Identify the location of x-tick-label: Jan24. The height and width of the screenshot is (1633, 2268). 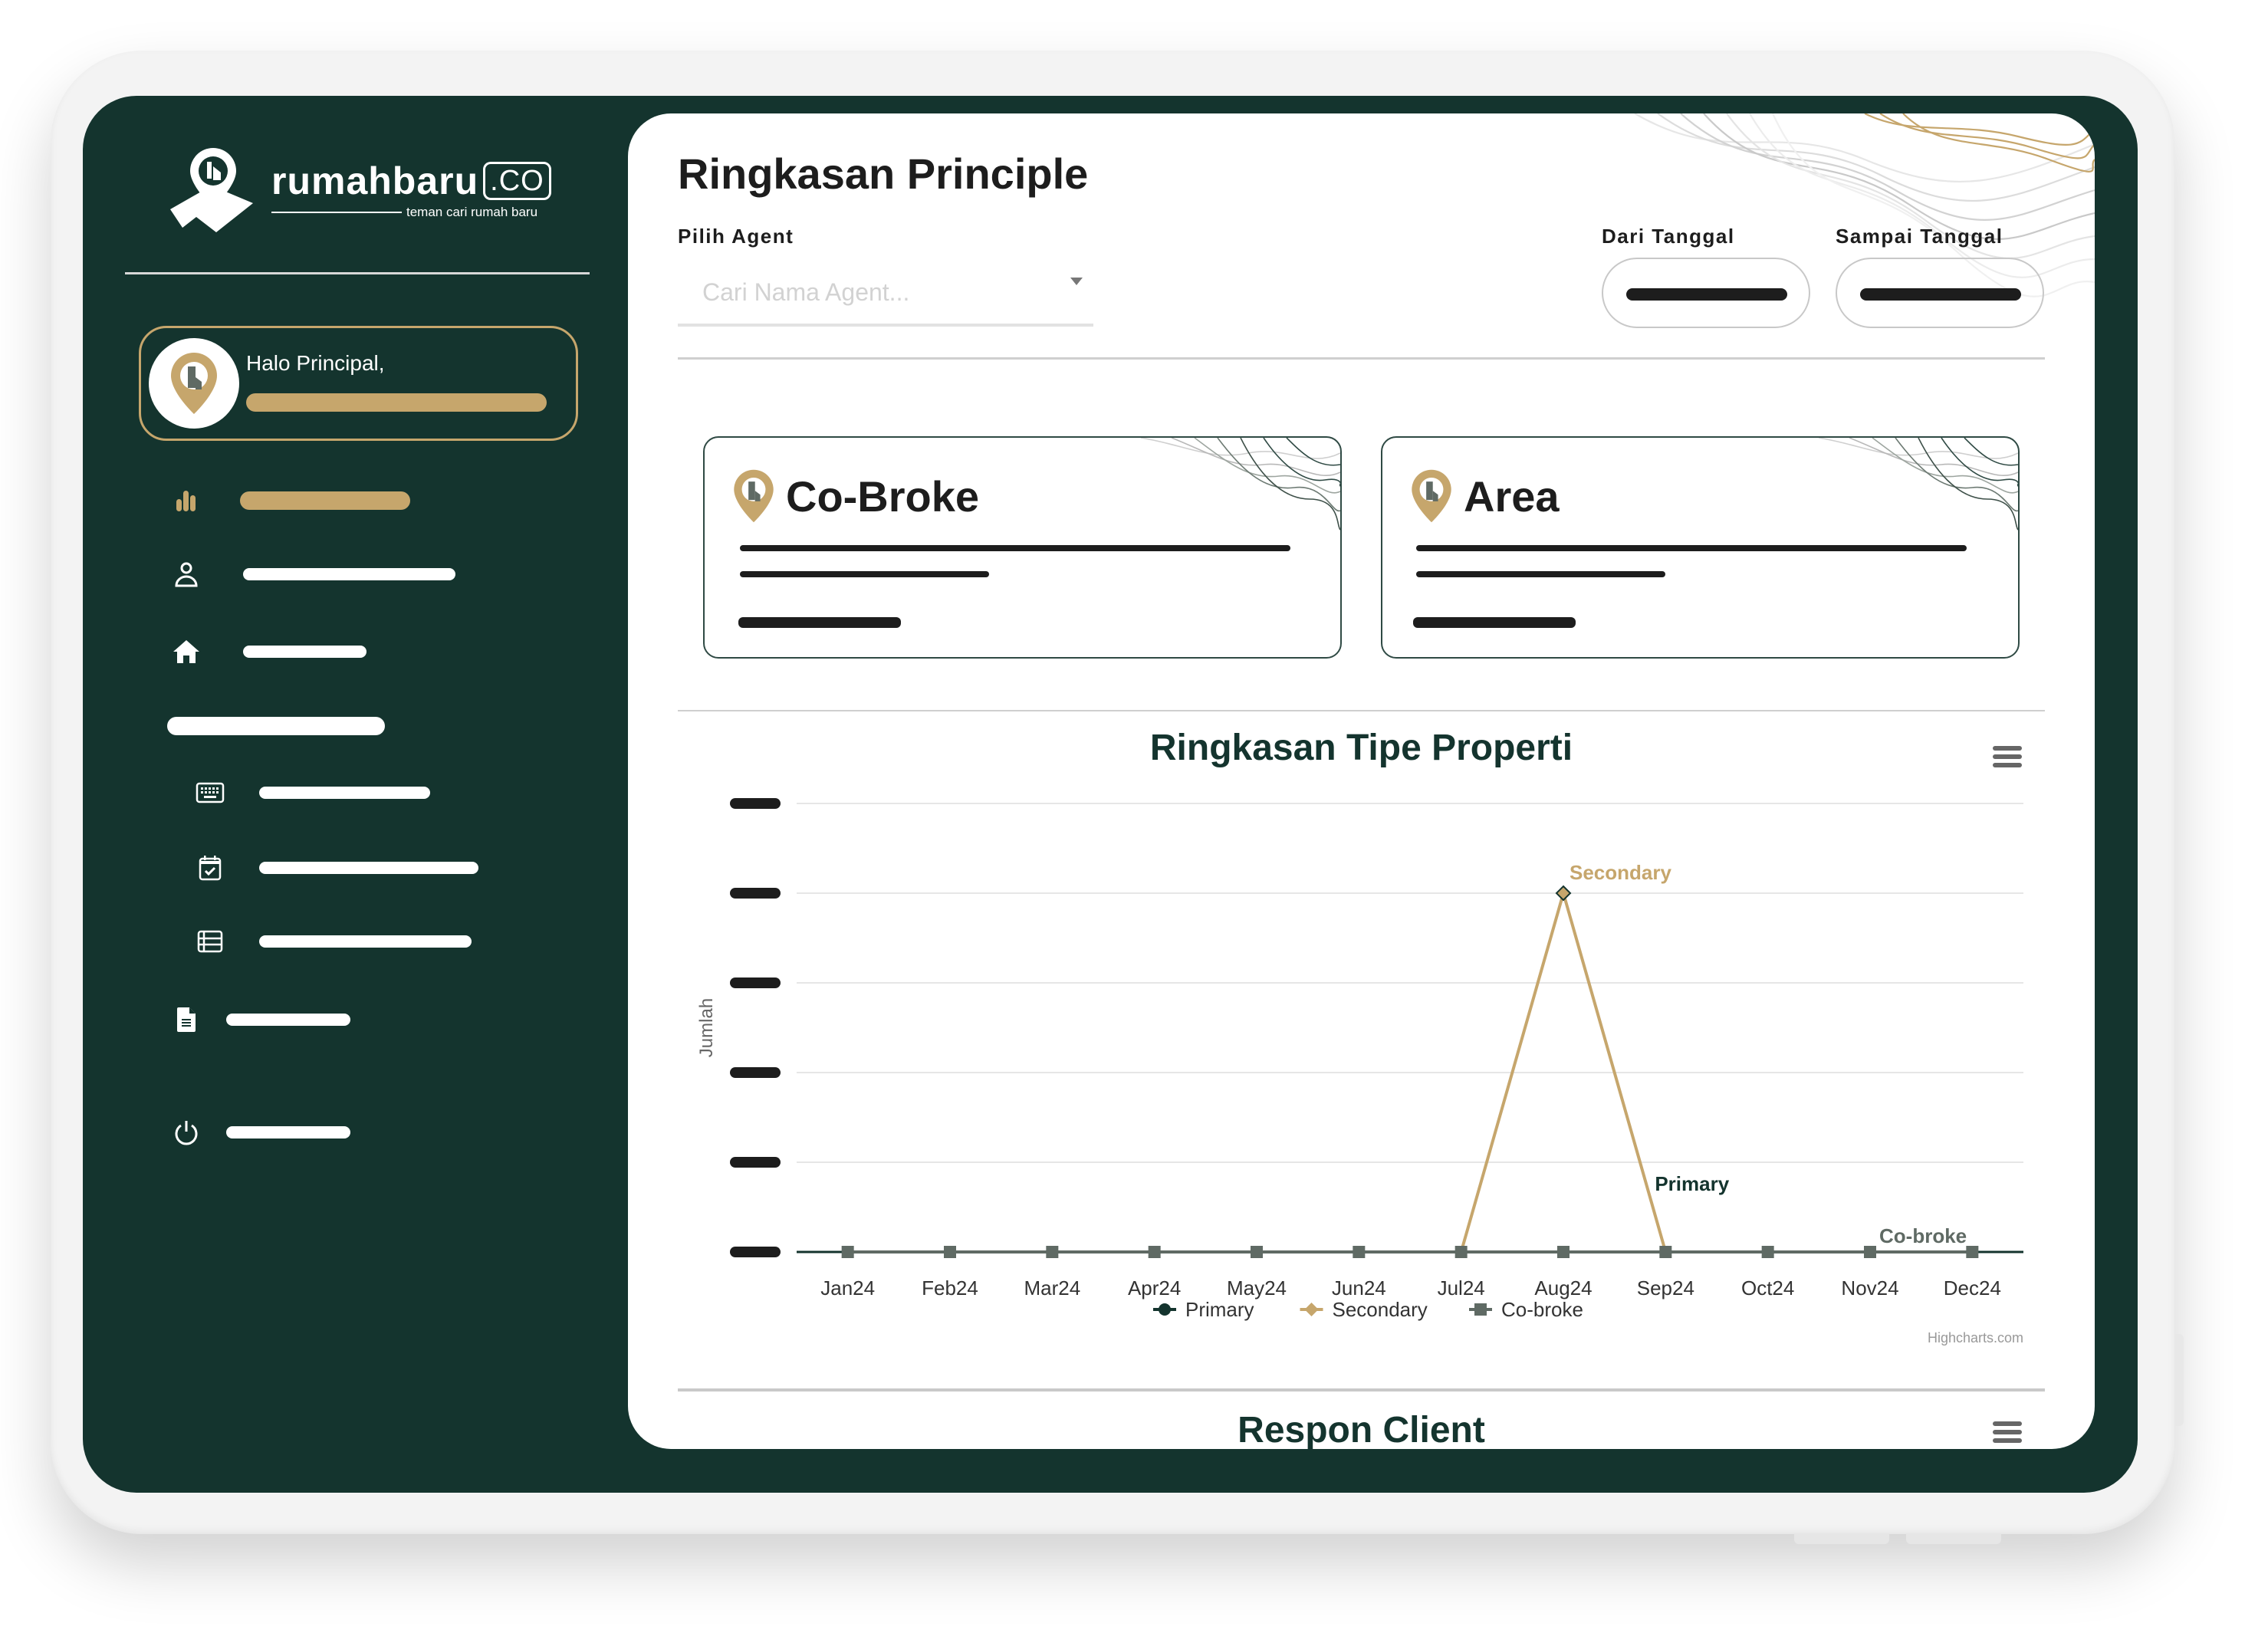
(847, 1288).